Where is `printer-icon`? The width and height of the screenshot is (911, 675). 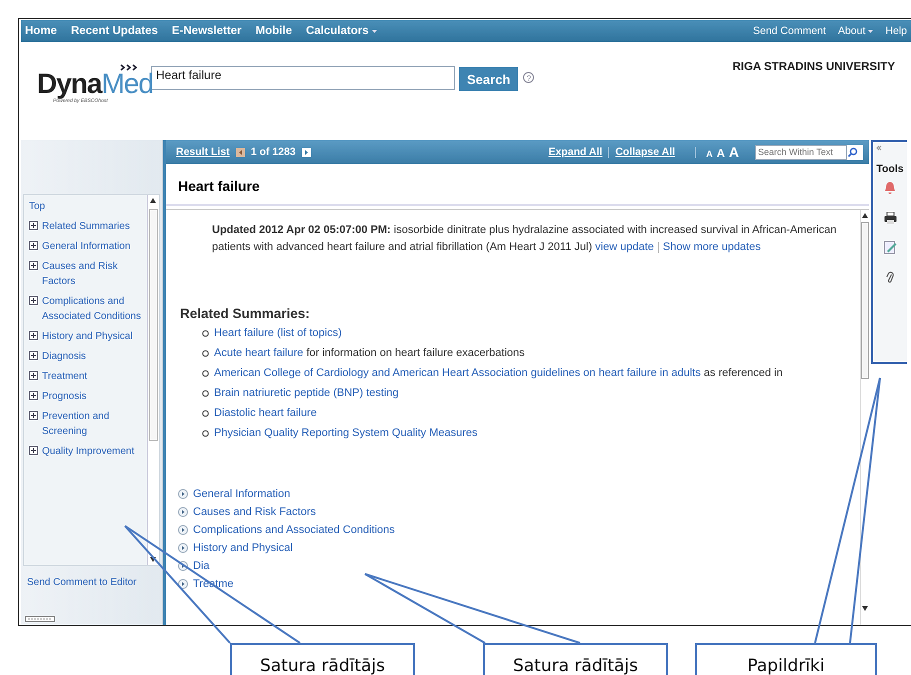
printer-icon is located at coordinates (890, 218).